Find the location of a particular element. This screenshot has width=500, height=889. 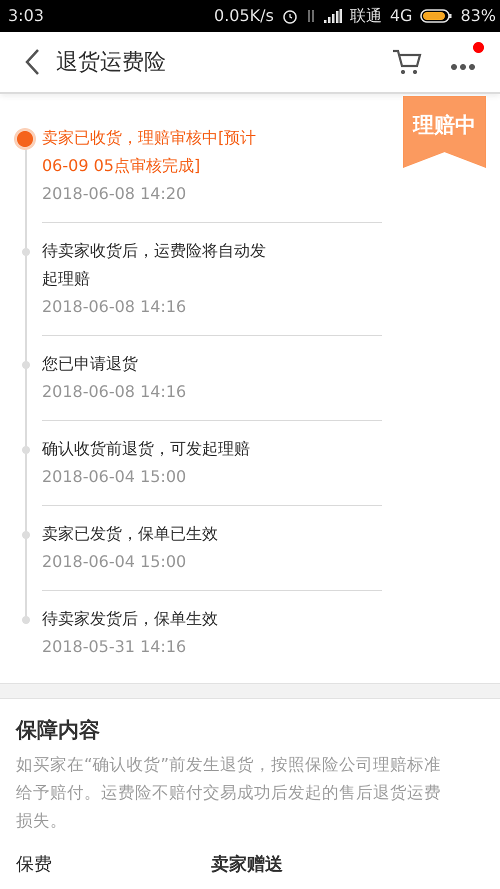

carrier-name: 联通 is located at coordinates (366, 16).